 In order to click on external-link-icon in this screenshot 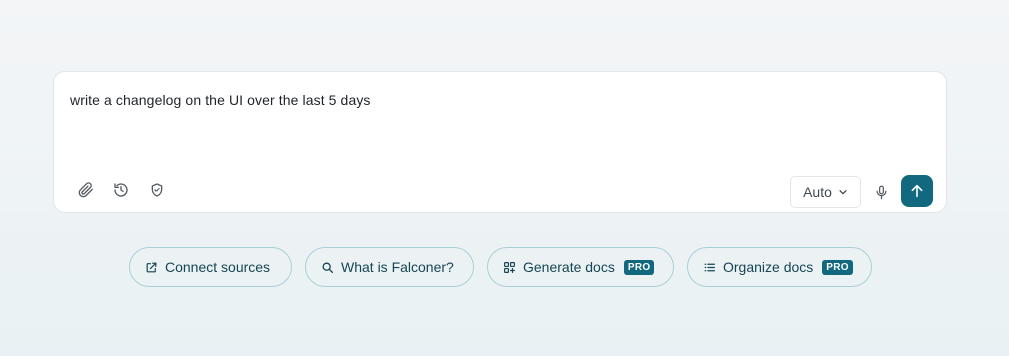, I will do `click(151, 267)`.